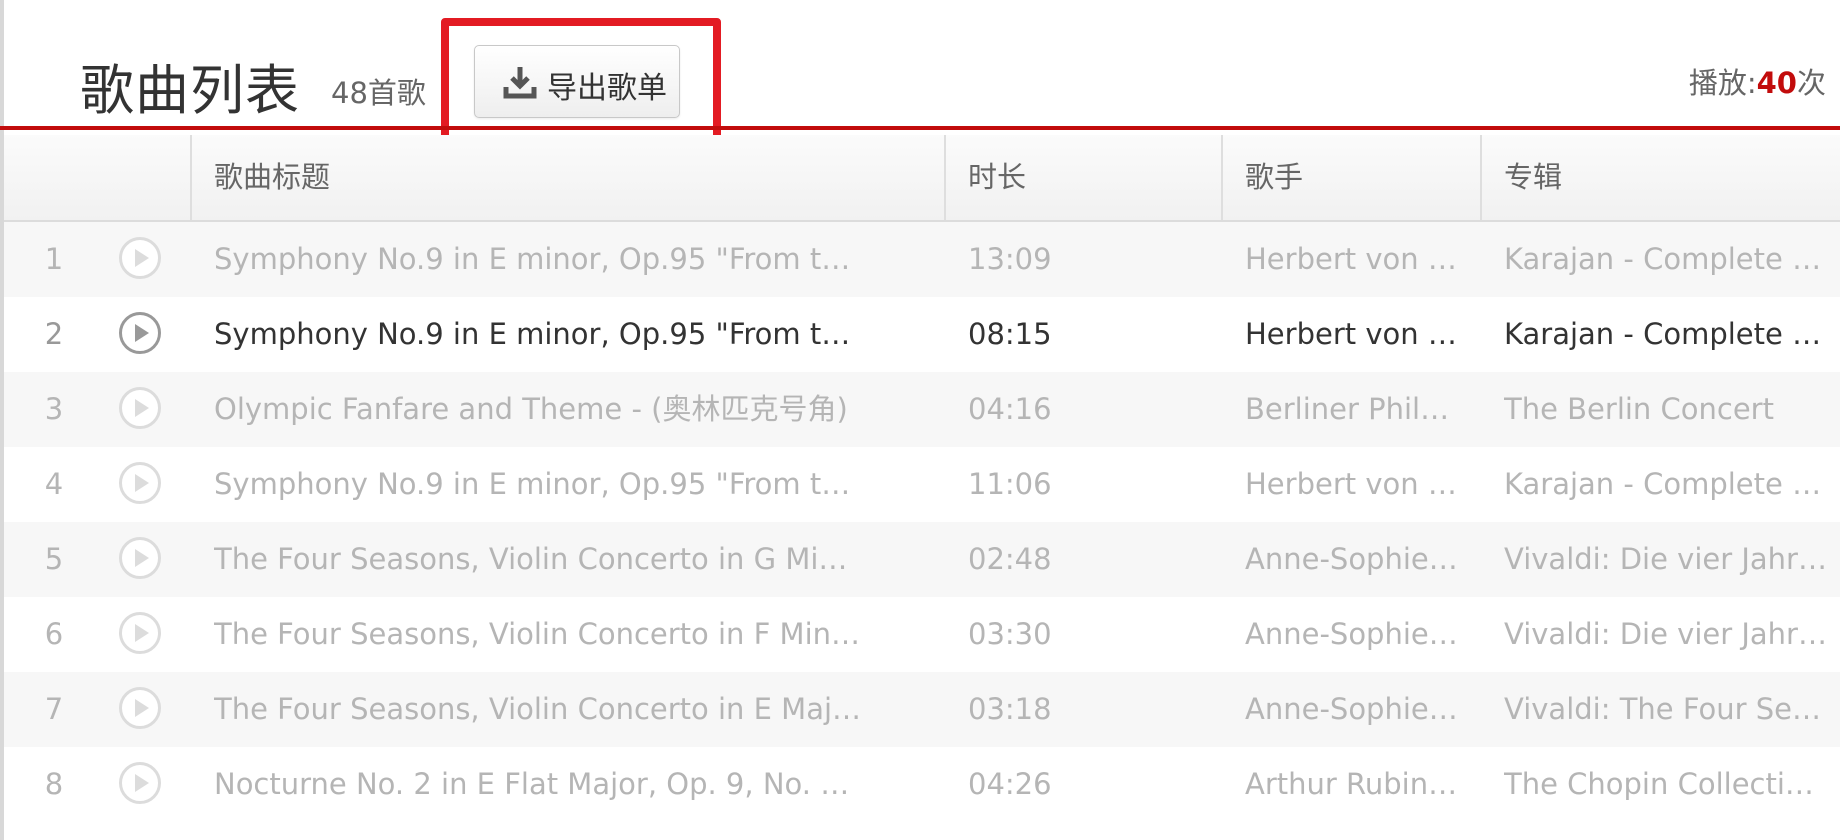  Describe the element at coordinates (1776, 83) in the screenshot. I see `play-count-number: 40` at that location.